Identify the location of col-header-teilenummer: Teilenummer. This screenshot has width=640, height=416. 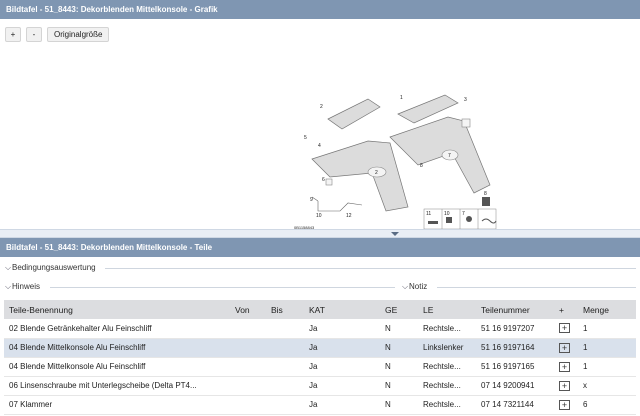
(515, 309).